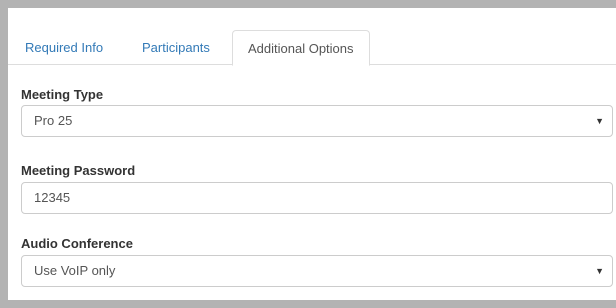  I want to click on meeting-type-select: Pro 25 ▼, so click(317, 121).